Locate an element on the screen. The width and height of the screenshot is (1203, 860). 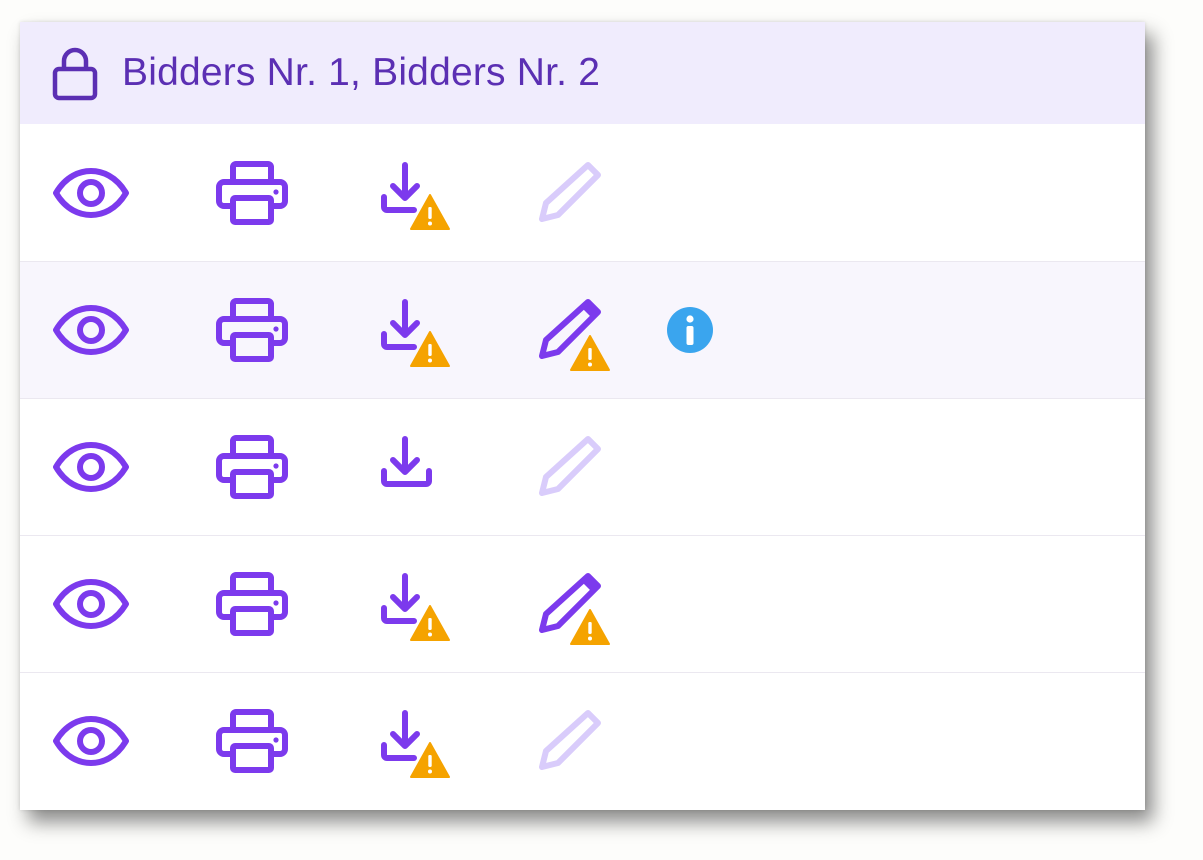
lock-icon is located at coordinates (75, 73).